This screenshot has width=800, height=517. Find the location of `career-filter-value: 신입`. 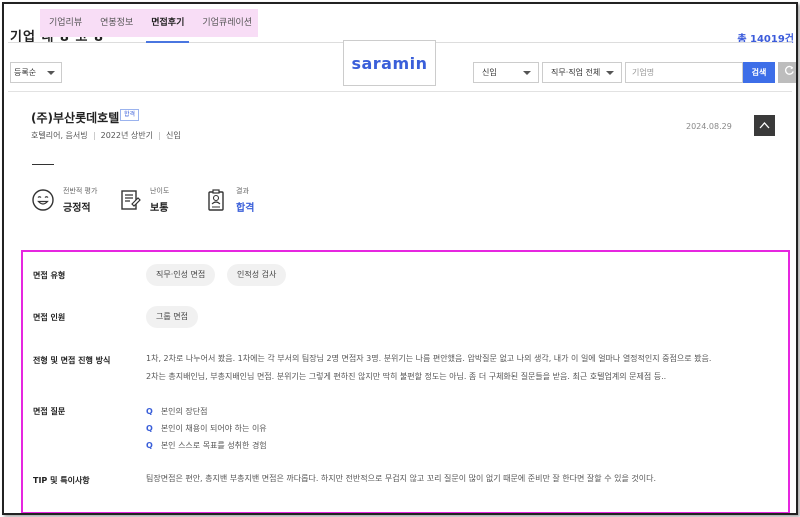

career-filter-value: 신입 is located at coordinates (489, 72).